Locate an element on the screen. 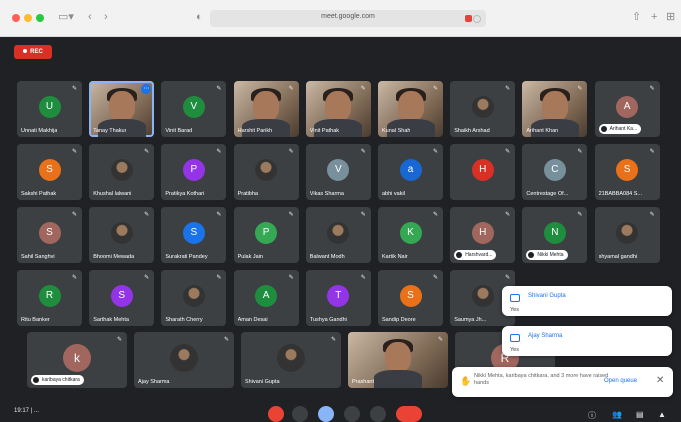  participant-name: Prashant is located at coordinates (363, 382).